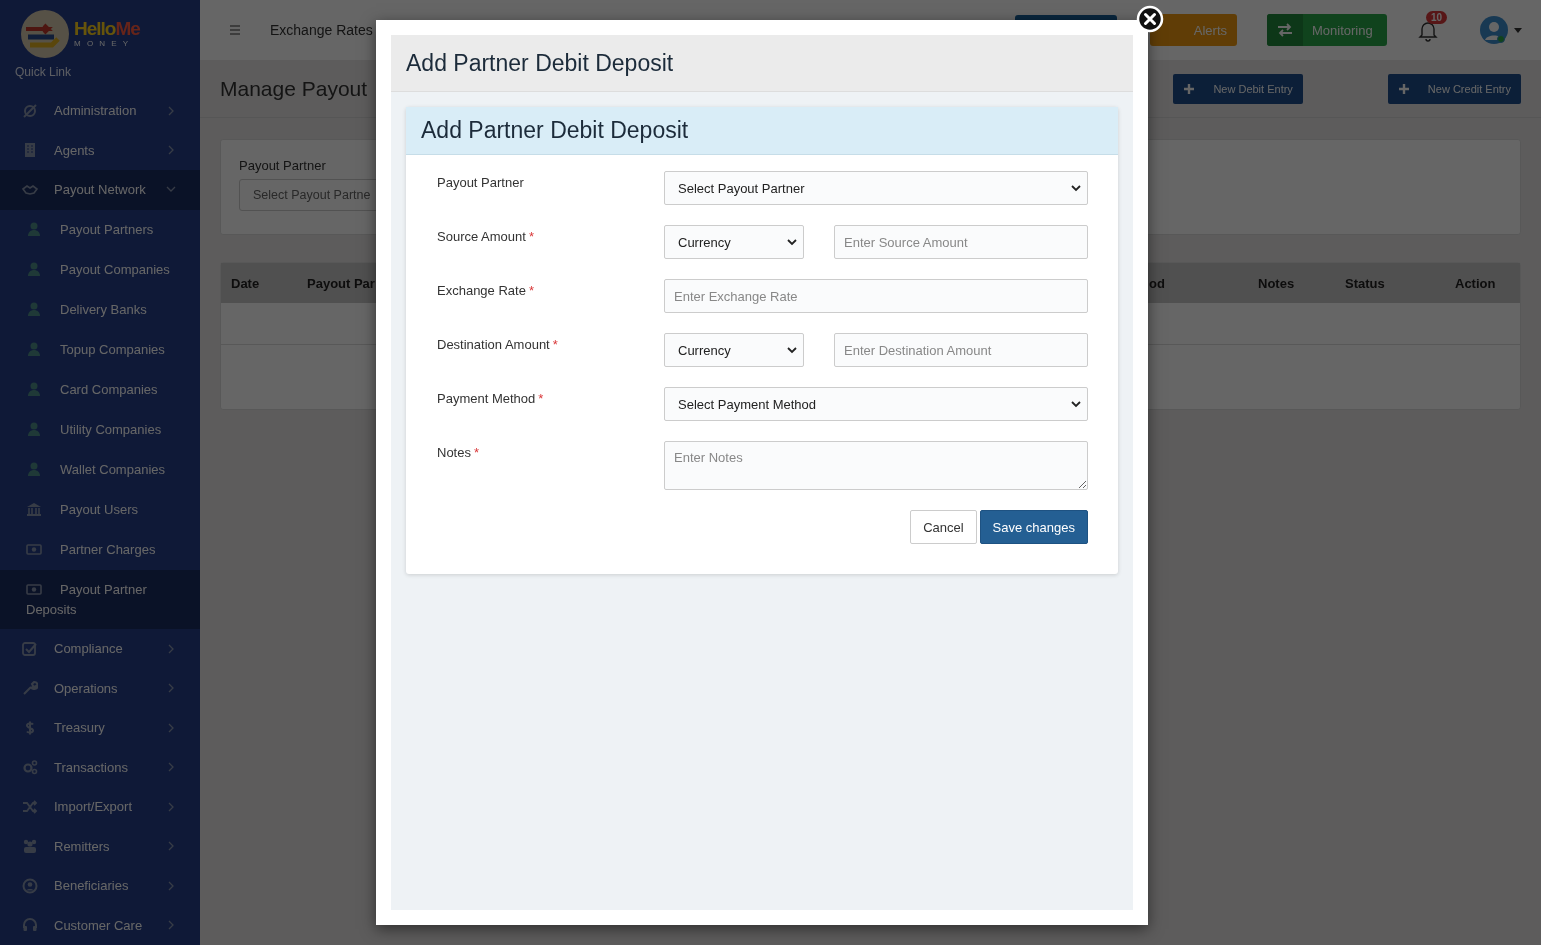  I want to click on item-label: Payout Partners, so click(90, 229).